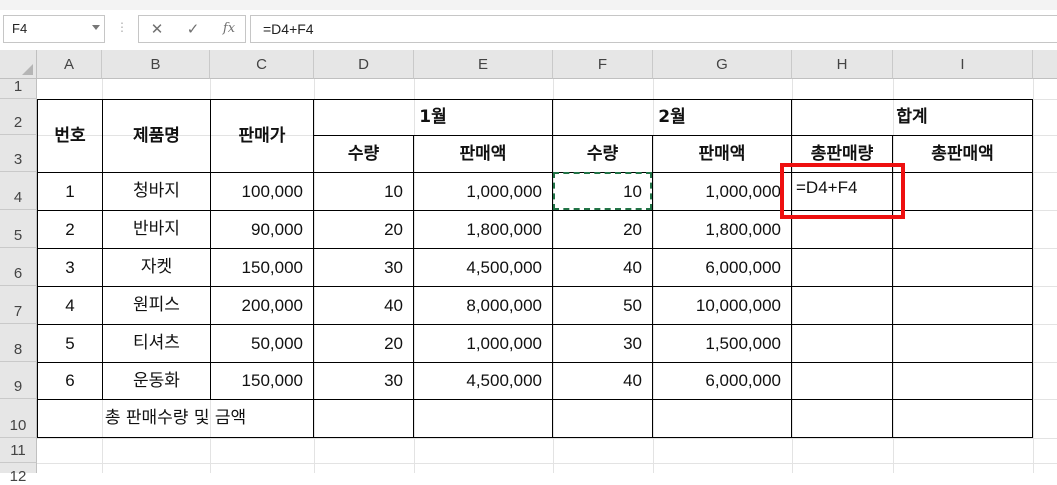  What do you see at coordinates (262, 136) in the screenshot?
I see `header-price: 판매가` at bounding box center [262, 136].